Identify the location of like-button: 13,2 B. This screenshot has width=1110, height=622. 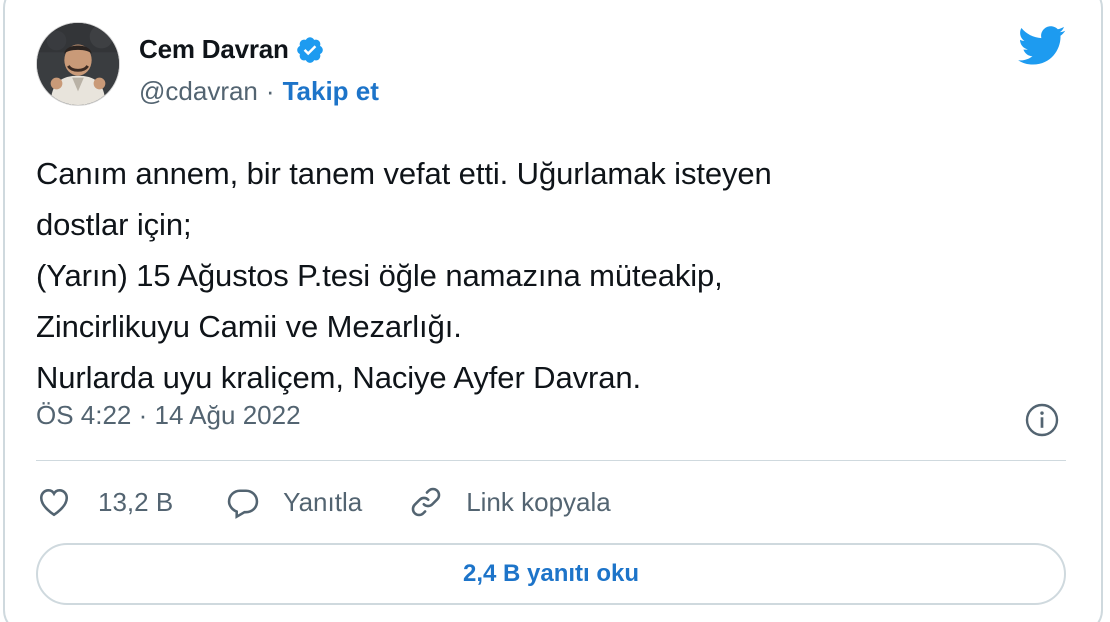
(104, 502).